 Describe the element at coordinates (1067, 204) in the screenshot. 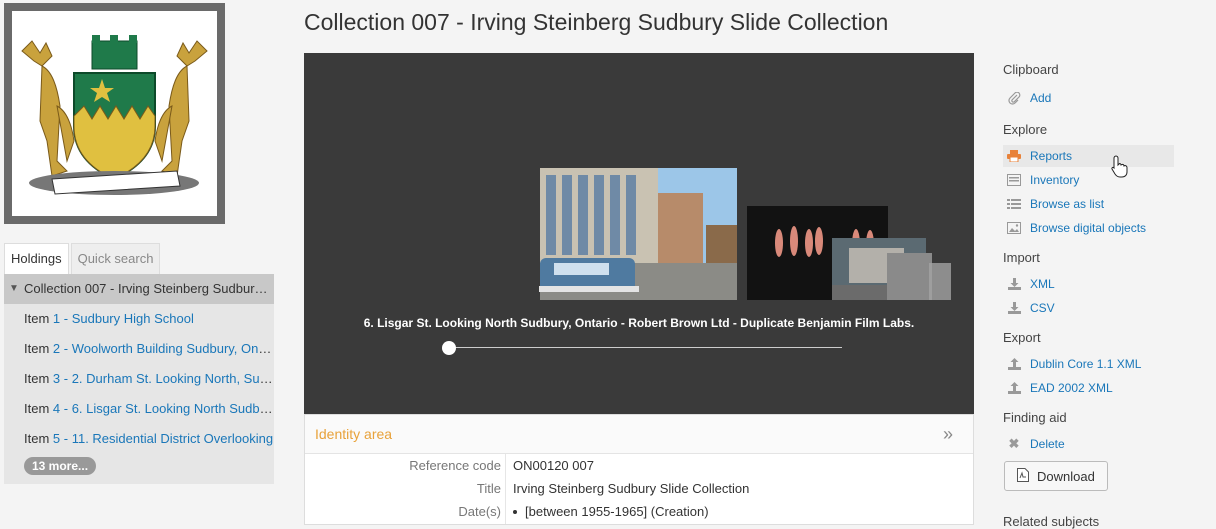

I see `browse-list-label: Browse as list` at that location.